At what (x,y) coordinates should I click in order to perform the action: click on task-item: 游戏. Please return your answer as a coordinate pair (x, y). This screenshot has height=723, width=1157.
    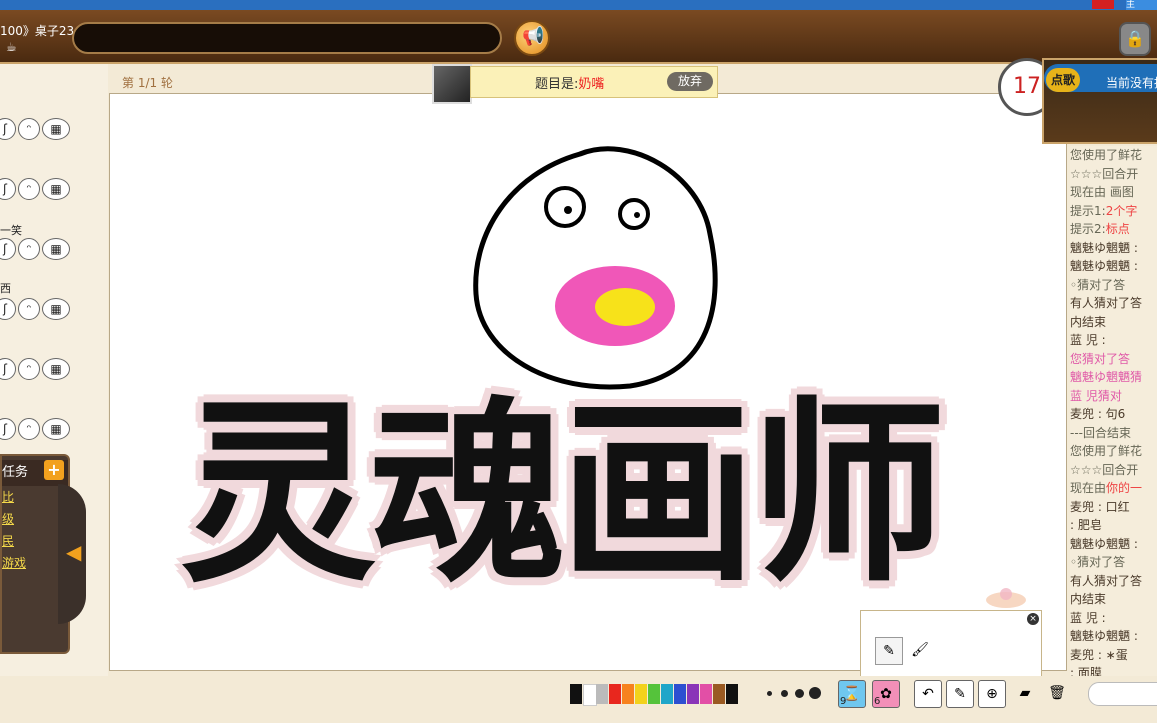
    Looking at the image, I should click on (14, 562).